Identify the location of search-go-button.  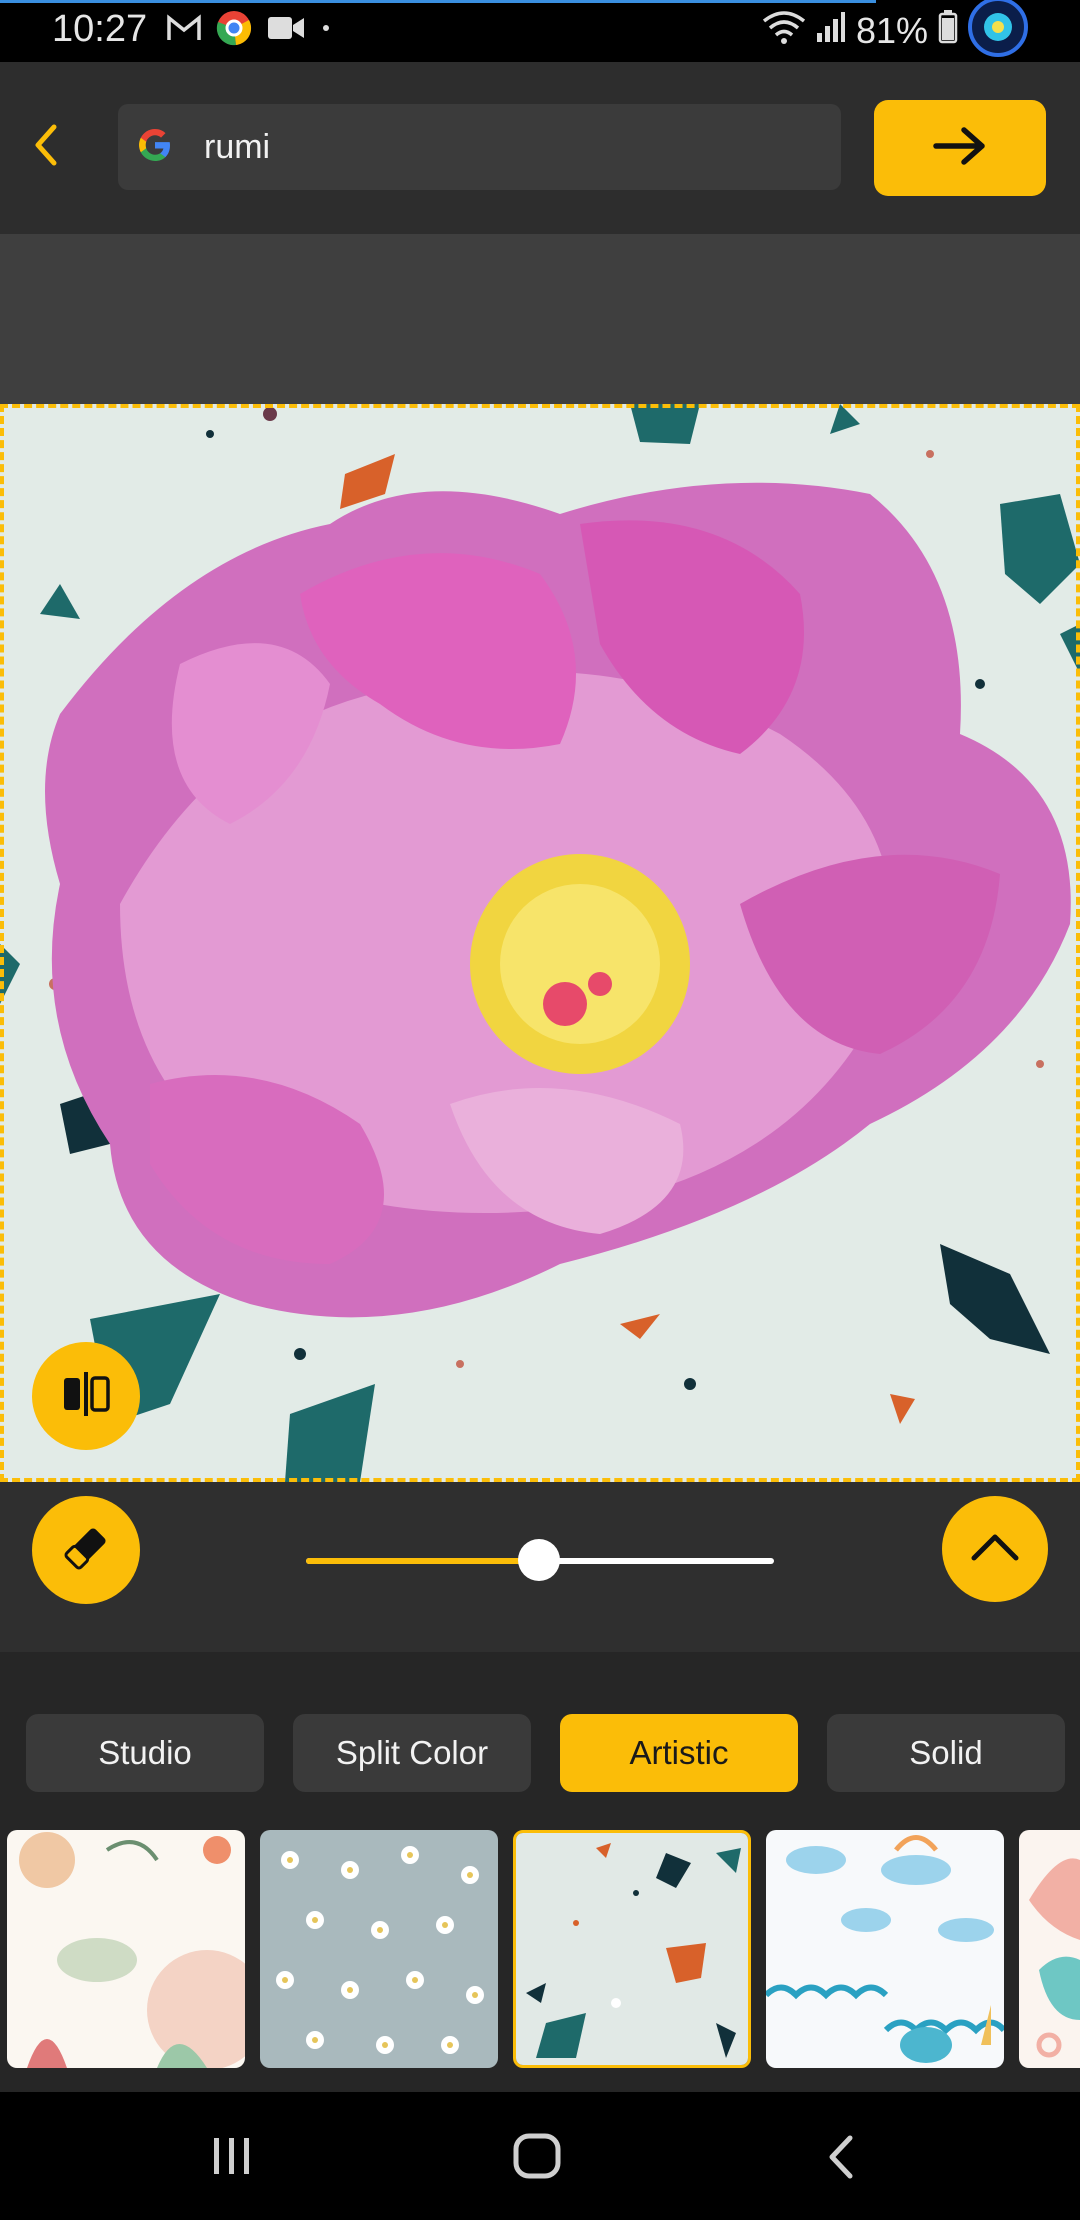
(960, 148).